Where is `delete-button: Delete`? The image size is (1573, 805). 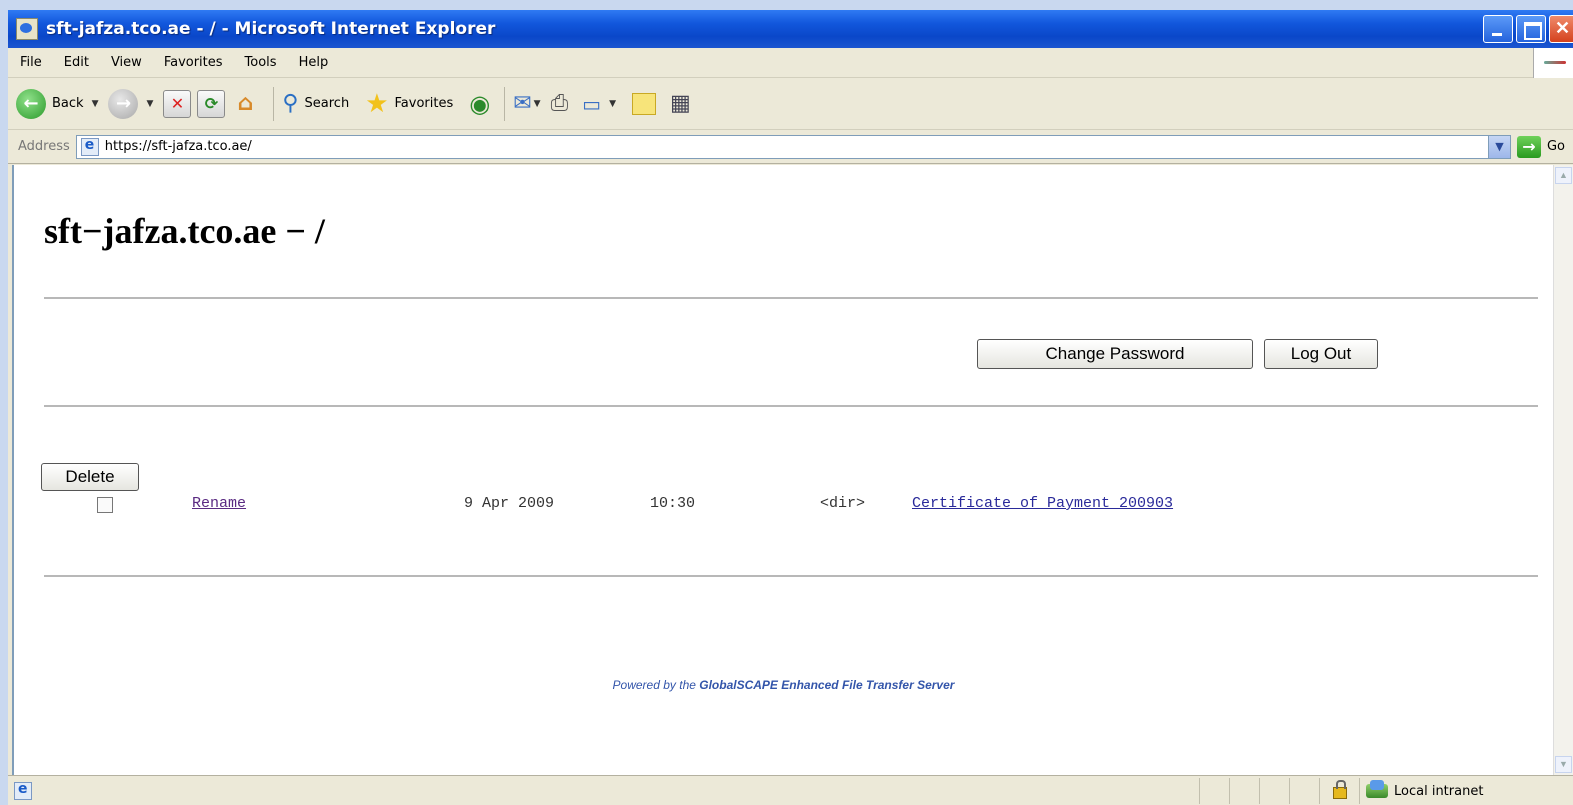 delete-button: Delete is located at coordinates (90, 477).